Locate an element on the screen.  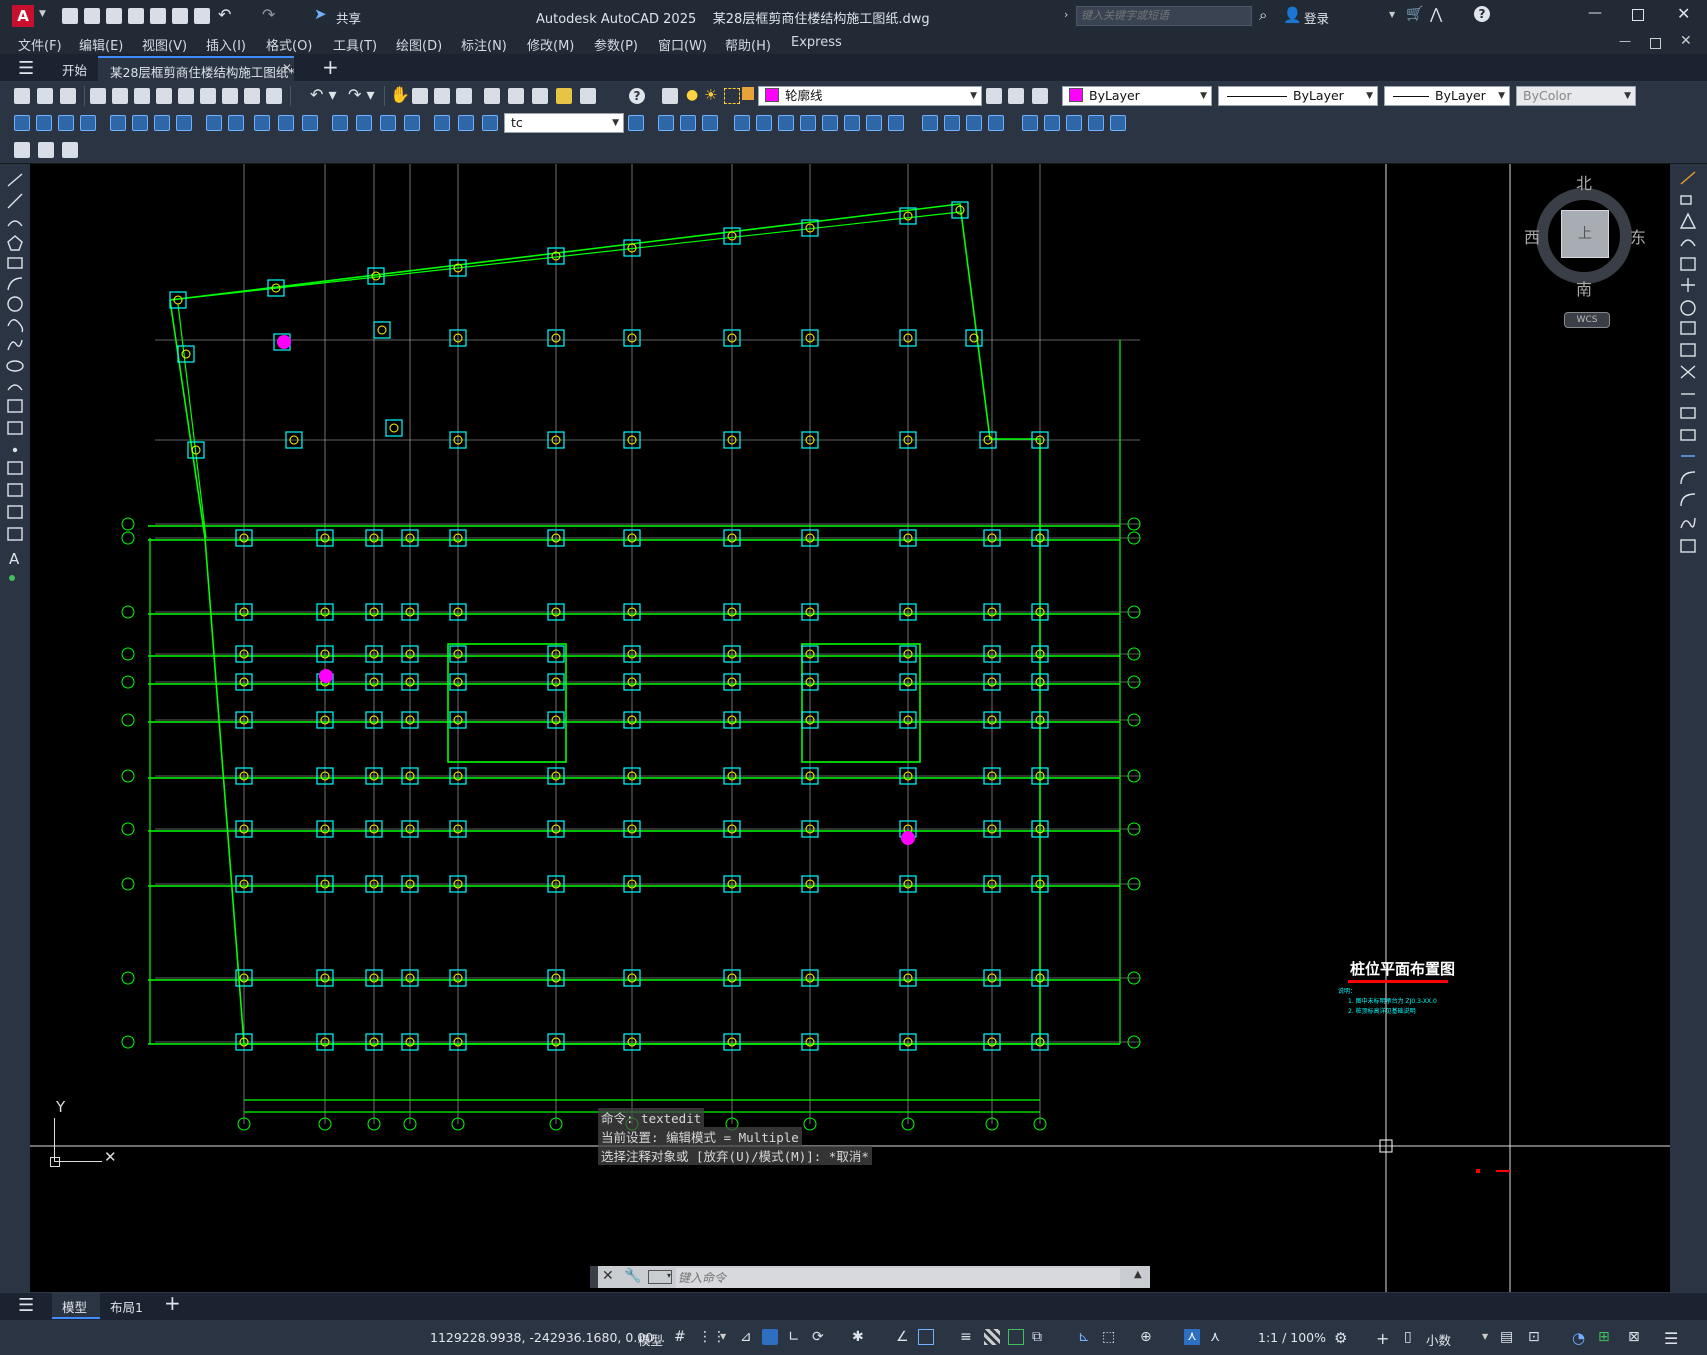
center-mark-icon is located at coordinates (364, 123).